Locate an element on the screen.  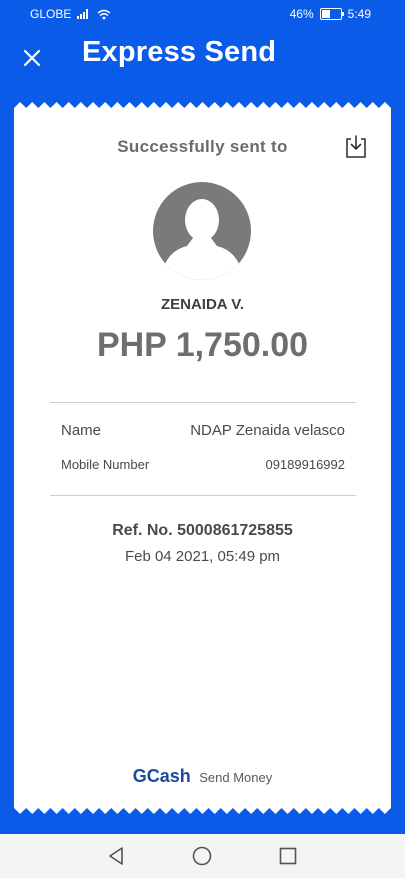
divider-top is located at coordinates (203, 402).